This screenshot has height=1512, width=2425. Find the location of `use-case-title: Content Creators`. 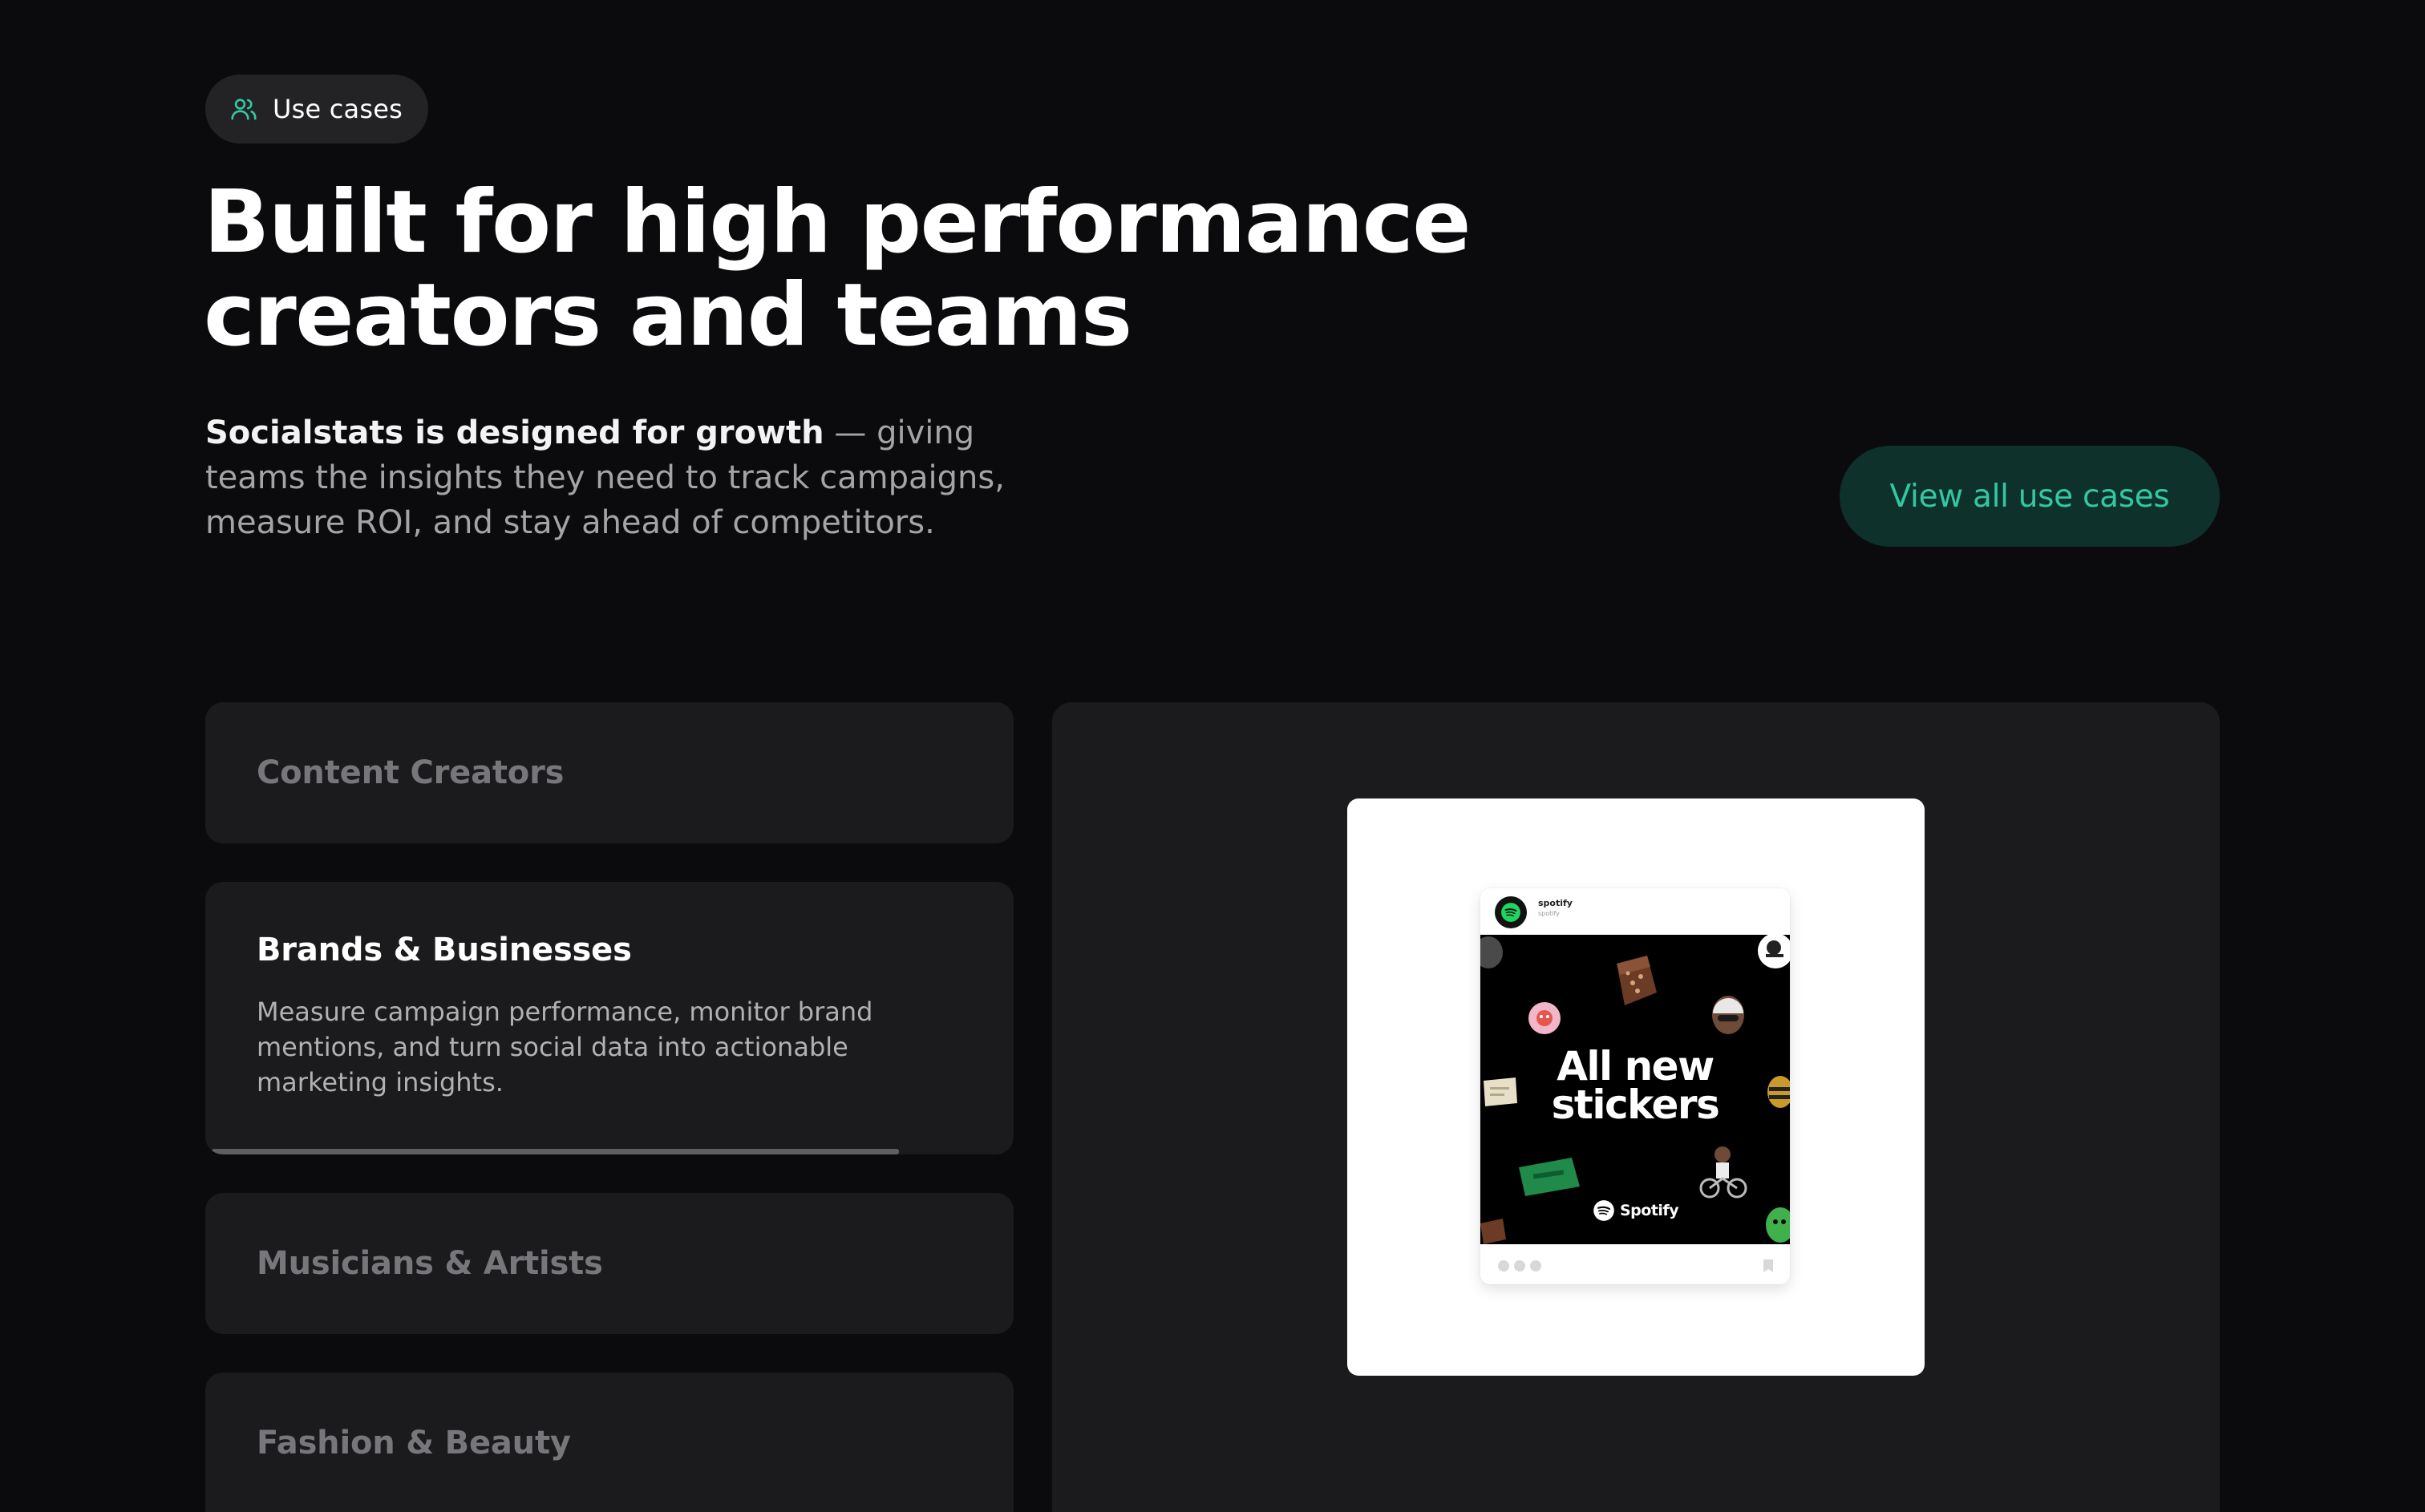

use-case-title: Content Creators is located at coordinates (411, 772).